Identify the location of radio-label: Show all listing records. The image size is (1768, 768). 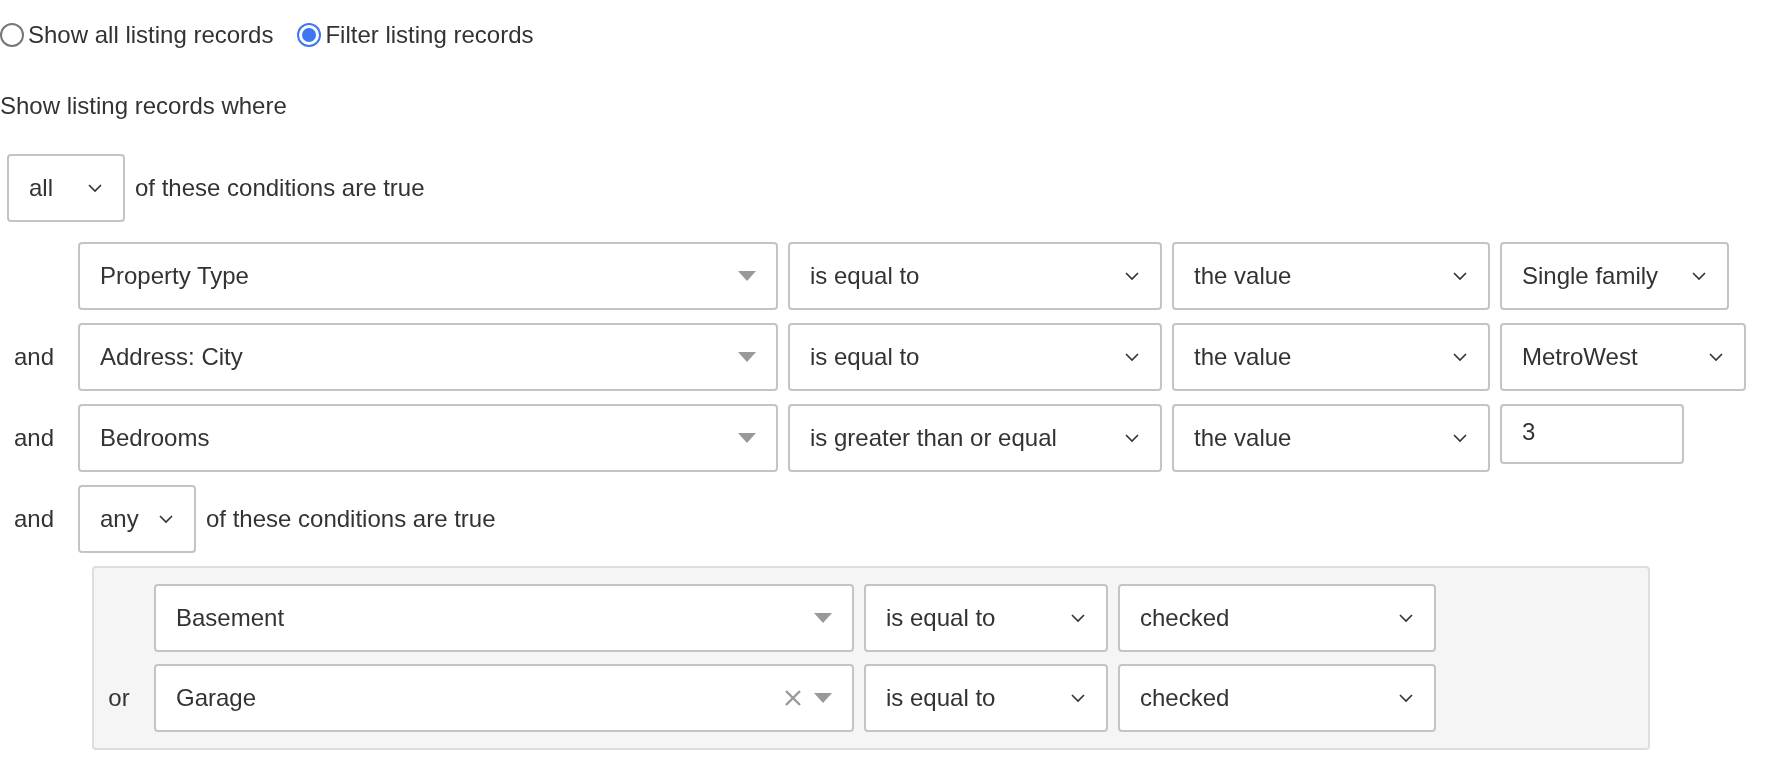
(151, 35).